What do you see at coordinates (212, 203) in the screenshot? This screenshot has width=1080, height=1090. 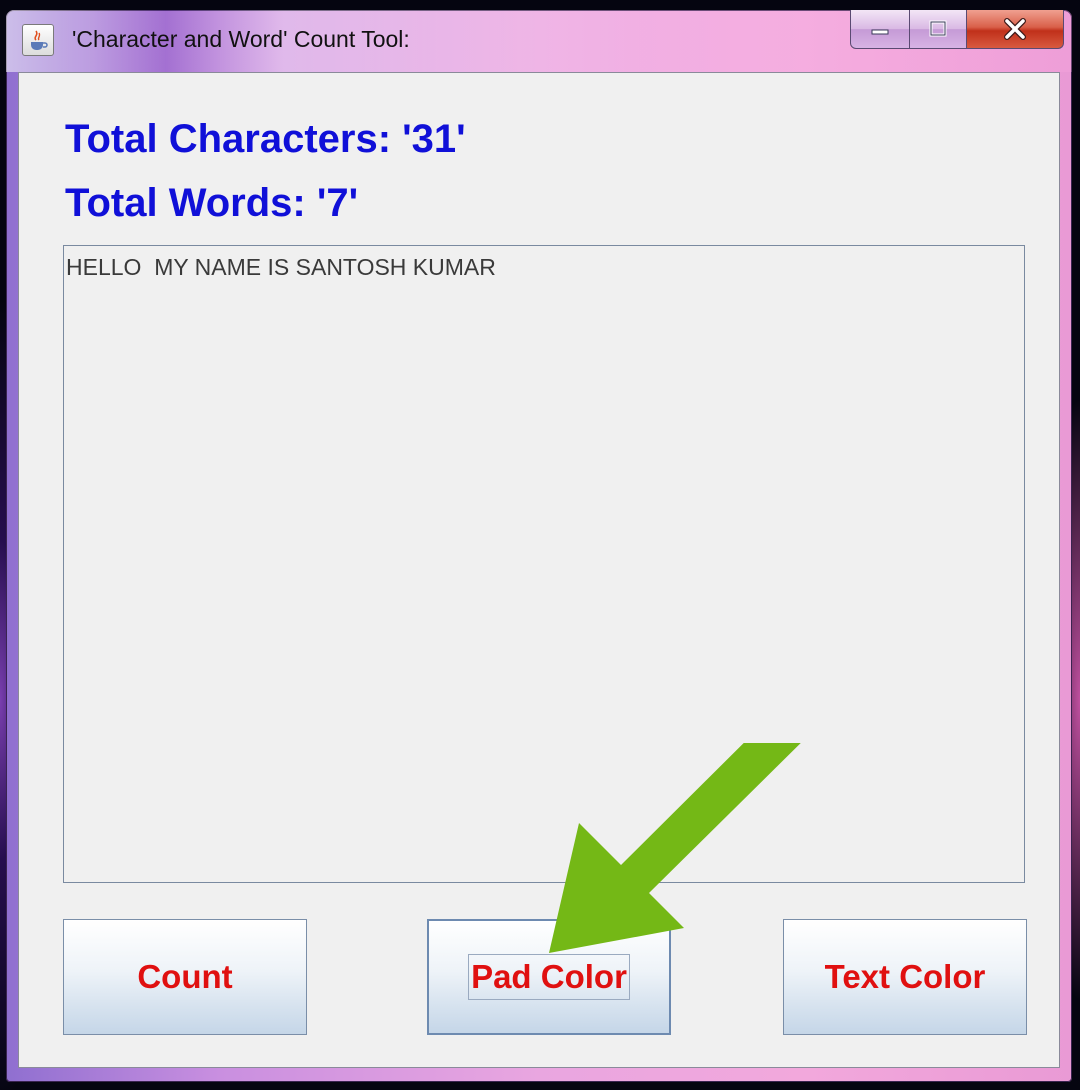 I see `total-words-label: Total Words: '7'` at bounding box center [212, 203].